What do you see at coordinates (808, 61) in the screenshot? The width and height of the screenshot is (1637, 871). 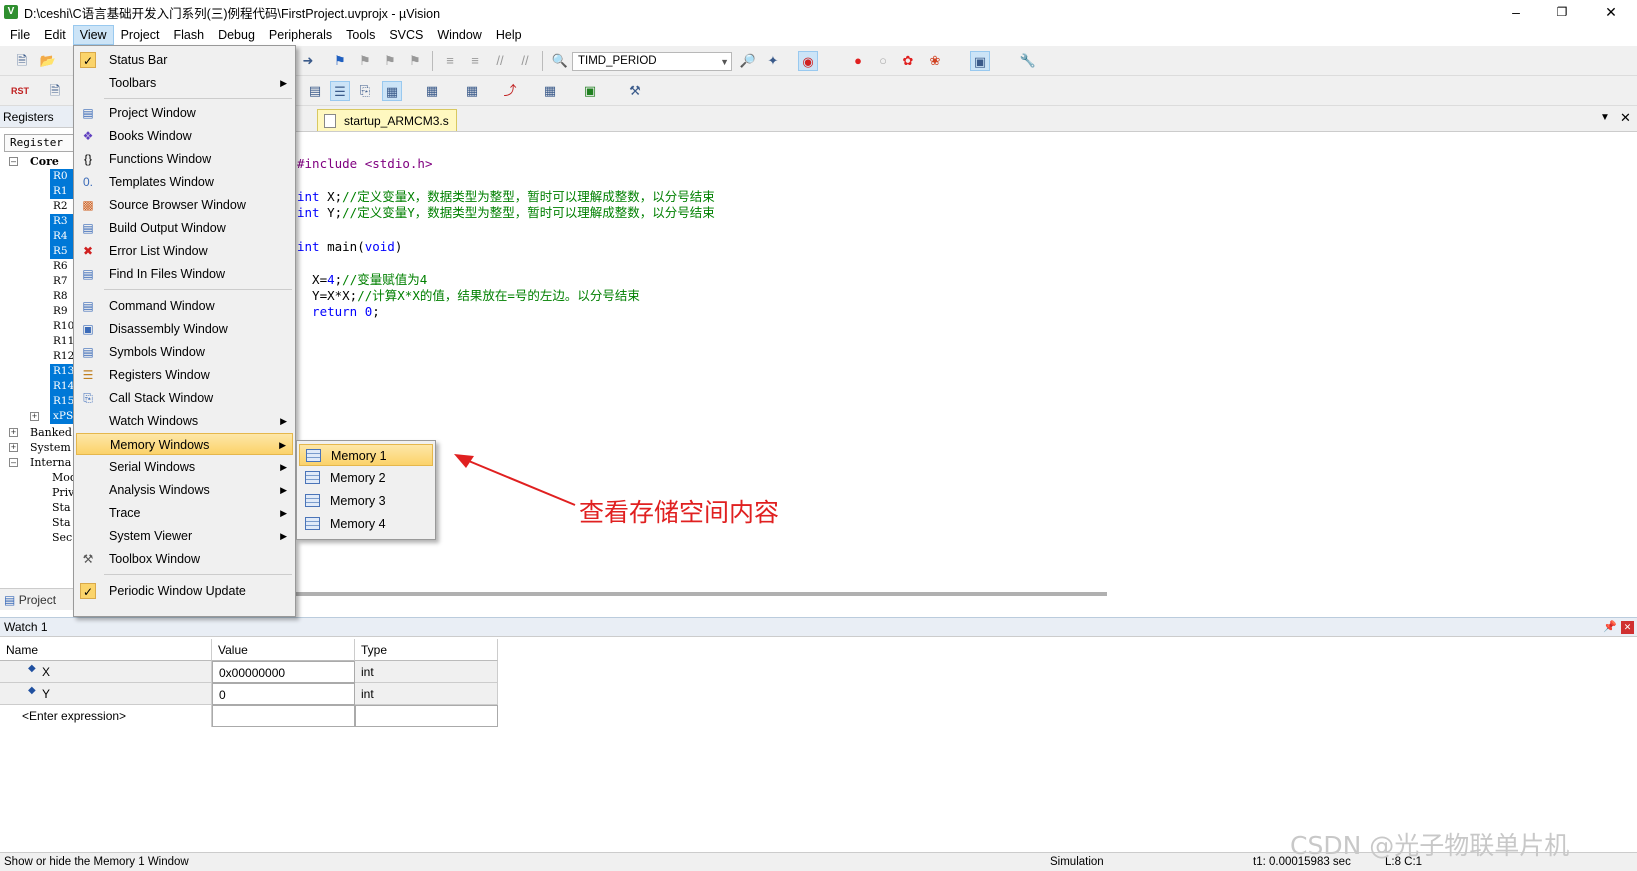 I see `debug-session-icon: ◉` at bounding box center [808, 61].